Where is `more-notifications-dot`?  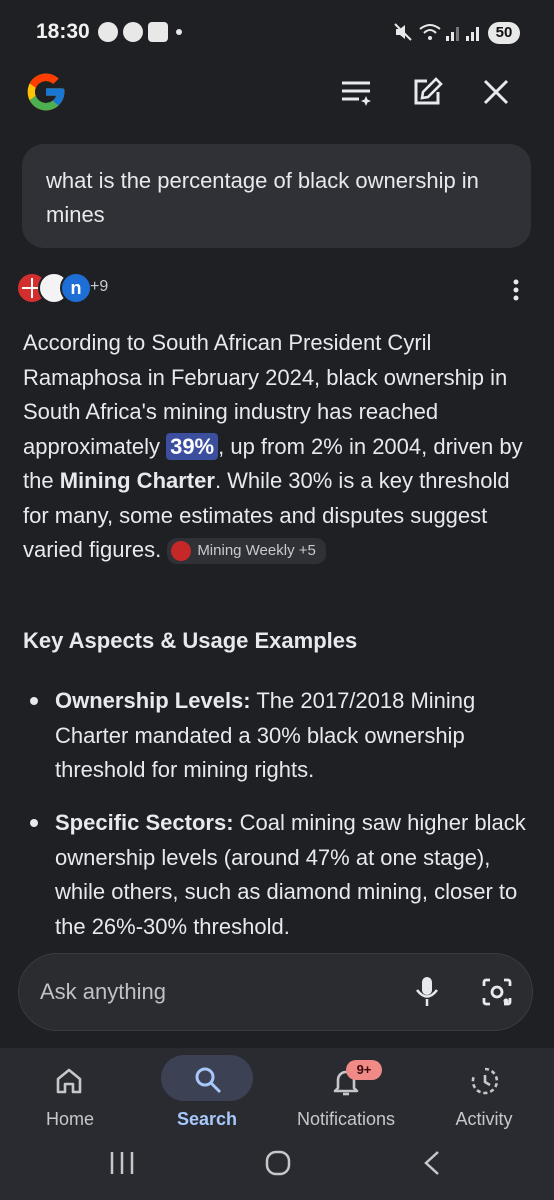
more-notifications-dot is located at coordinates (179, 32).